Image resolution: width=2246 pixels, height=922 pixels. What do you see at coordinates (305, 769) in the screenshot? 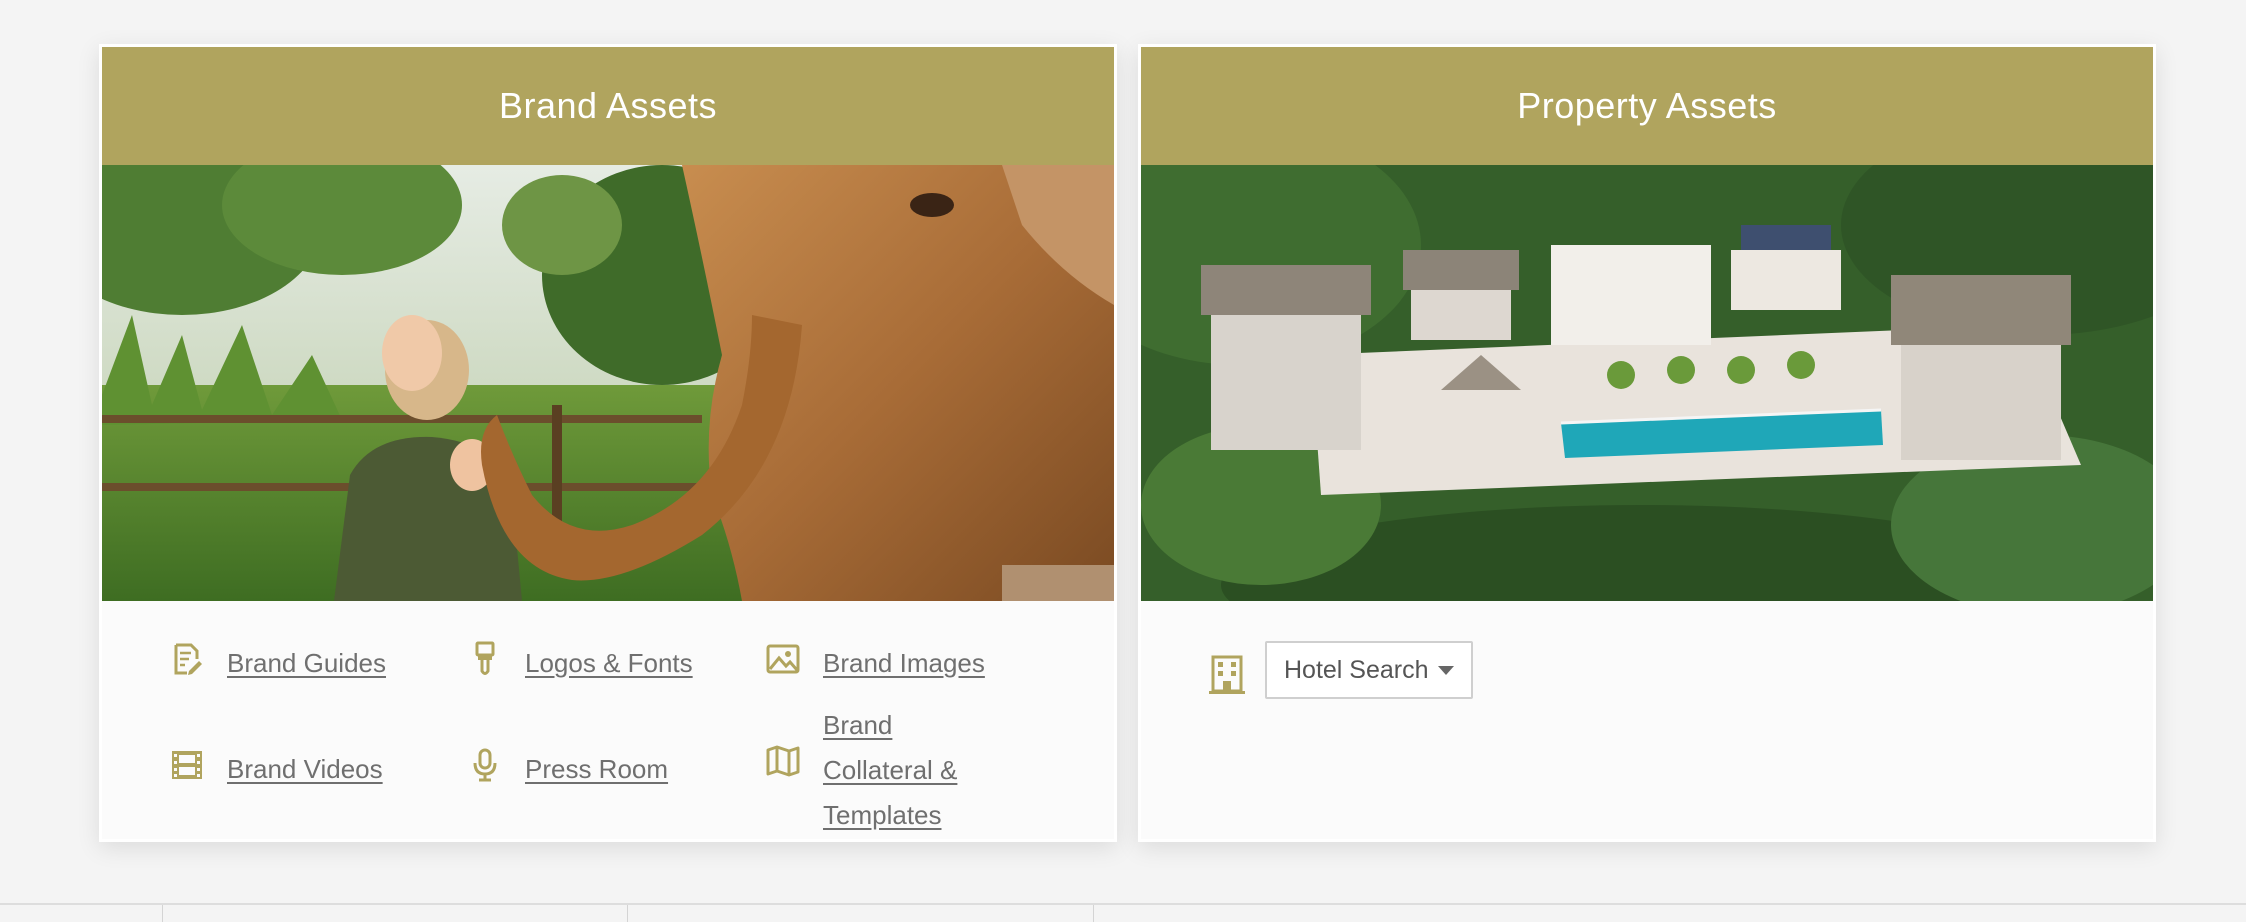
I see `brand-videos-label: Brand Videos` at bounding box center [305, 769].